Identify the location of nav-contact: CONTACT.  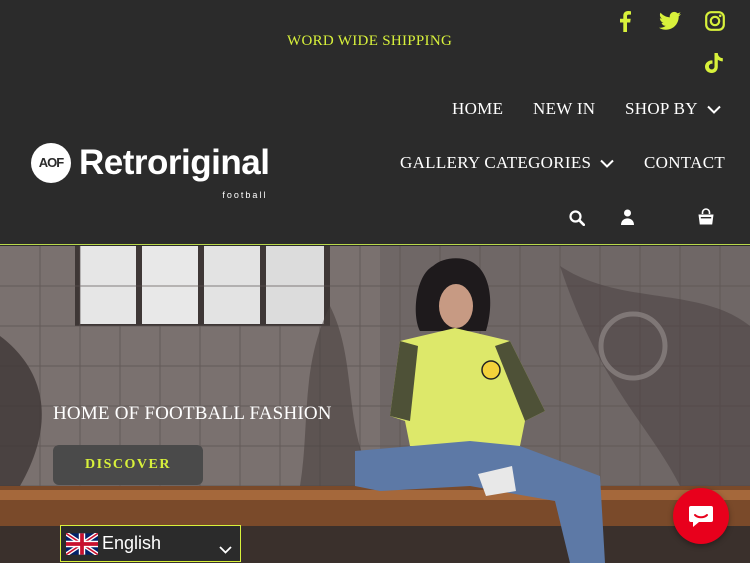
(684, 163).